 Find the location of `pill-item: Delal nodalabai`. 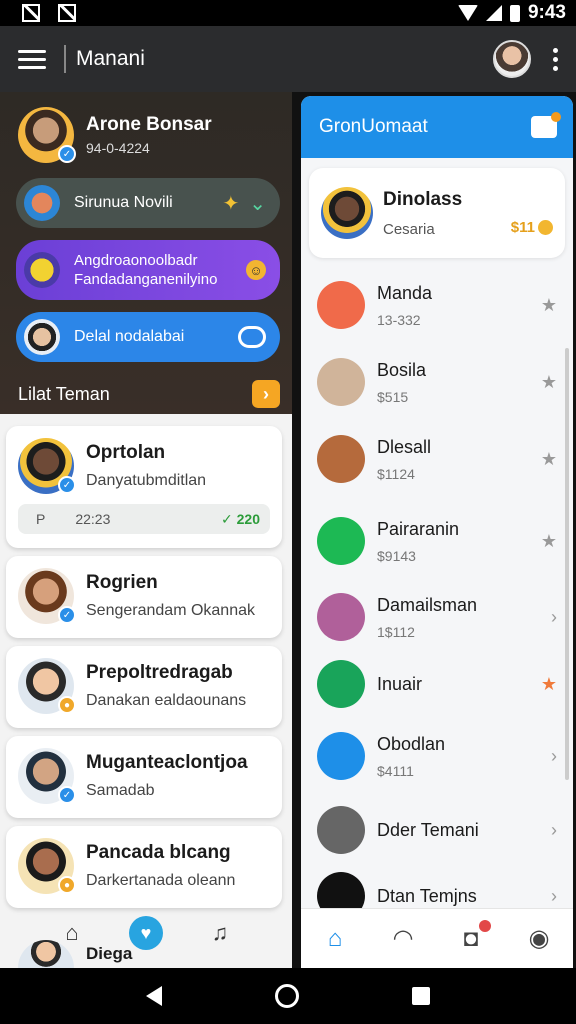

pill-item: Delal nodalabai is located at coordinates (148, 337).